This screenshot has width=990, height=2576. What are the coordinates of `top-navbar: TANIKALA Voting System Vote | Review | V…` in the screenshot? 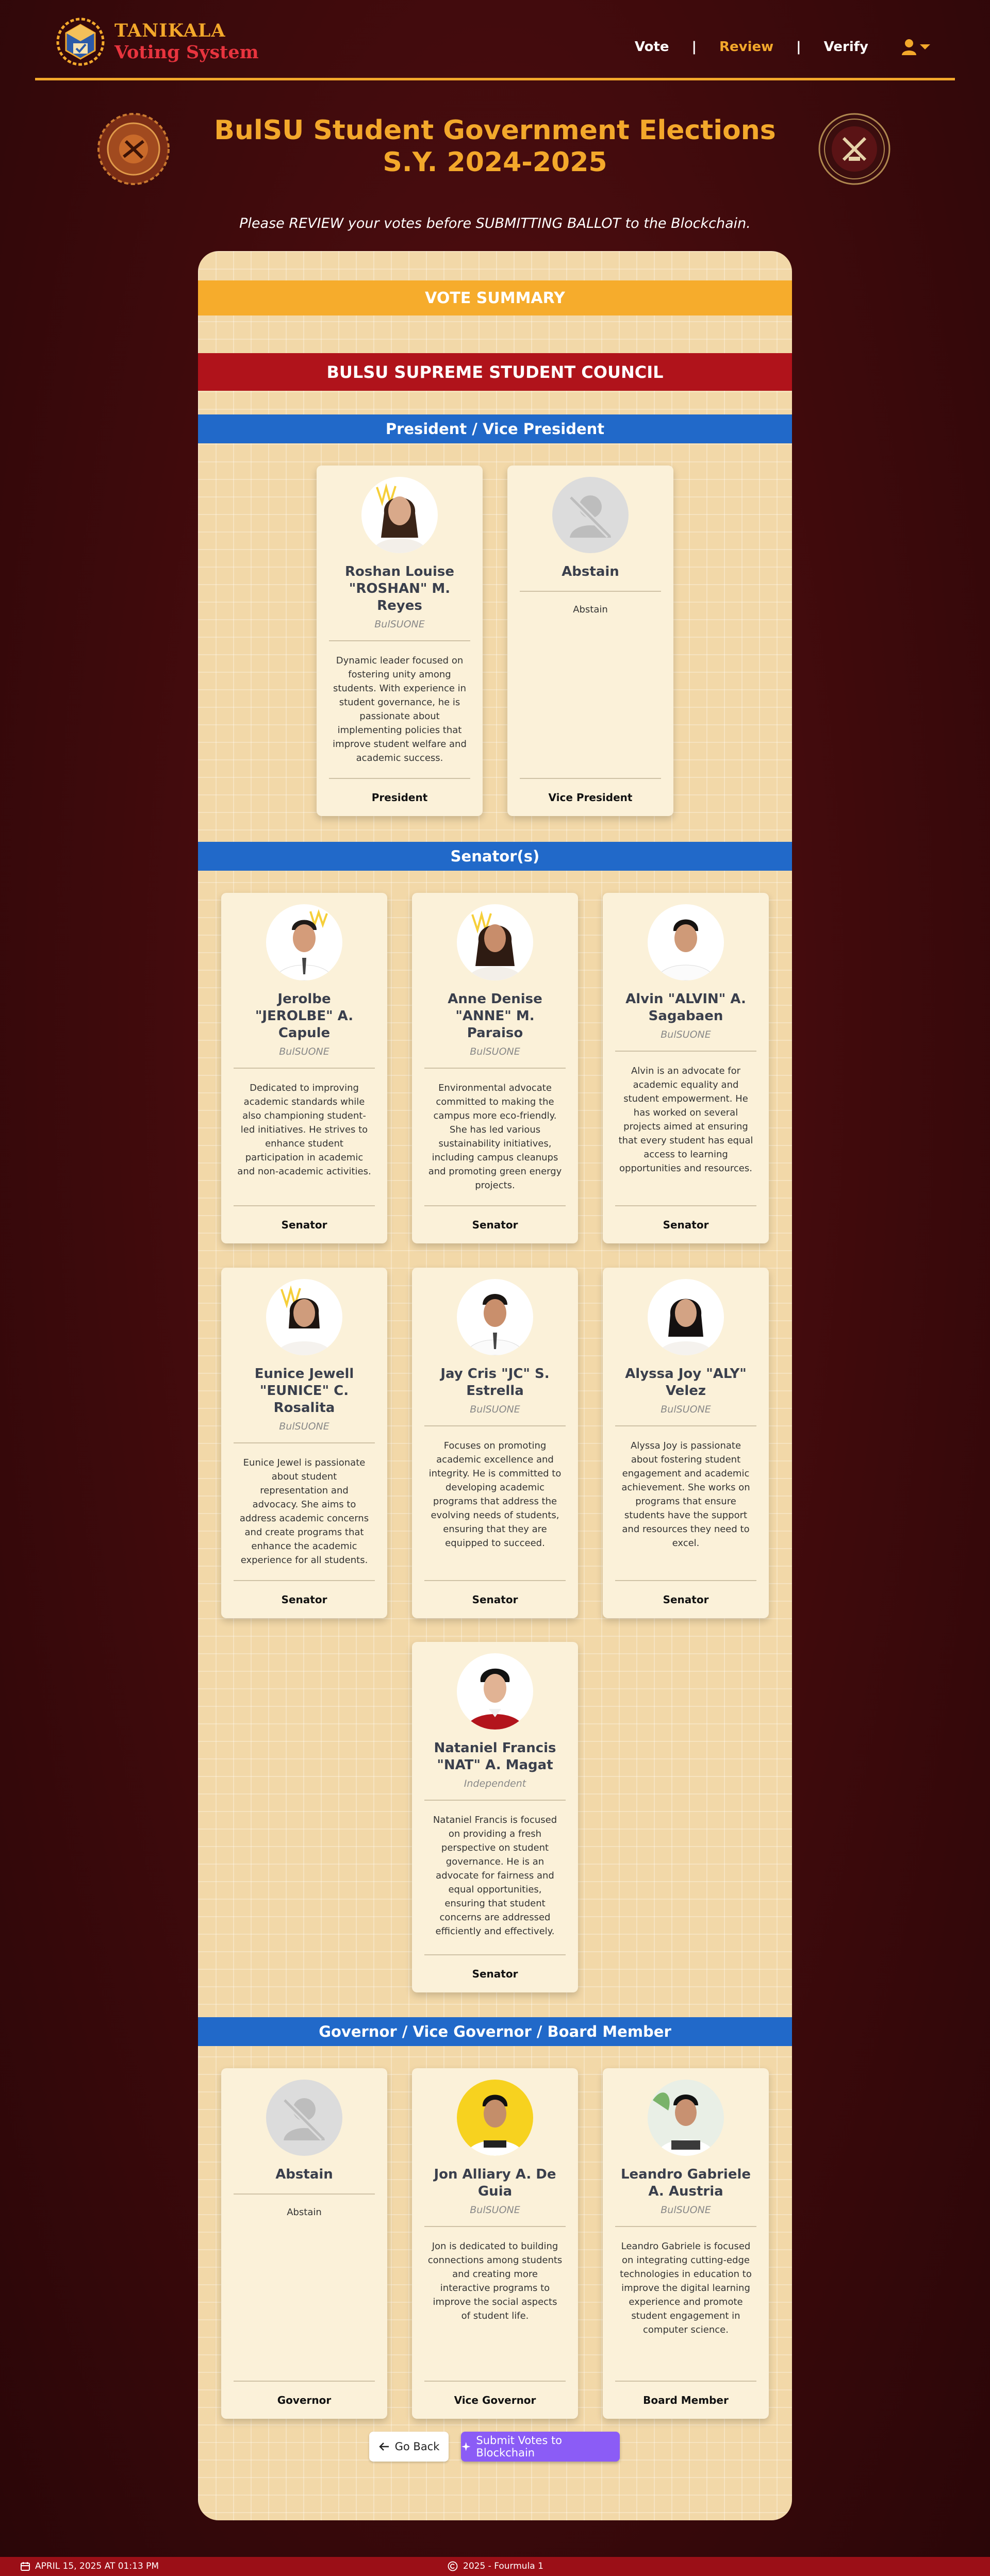 It's located at (495, 40).